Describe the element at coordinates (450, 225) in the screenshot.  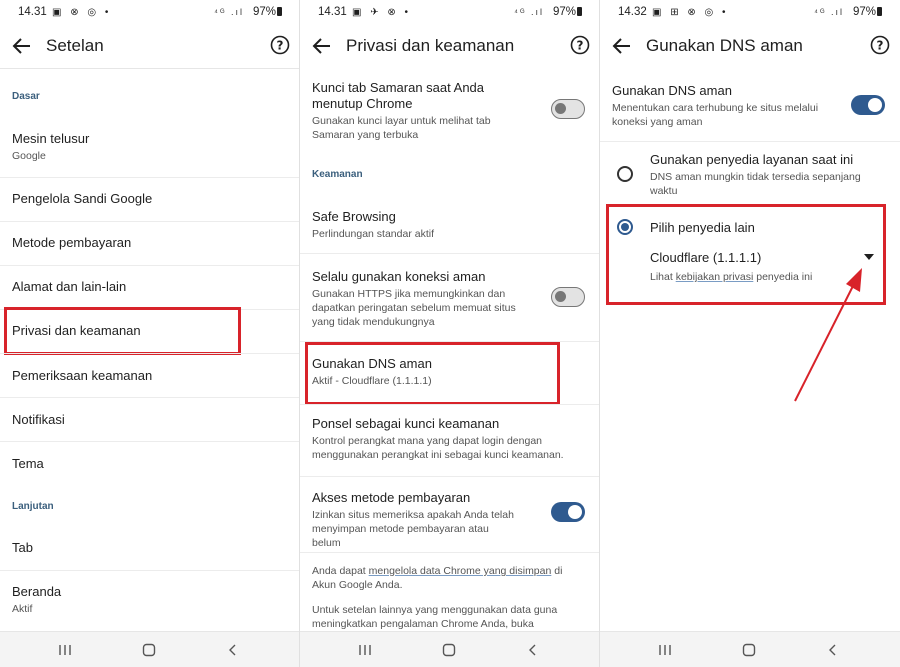
I see `settings-item-safe-browsing: Safe Browsing Perlindungan standar aktif` at that location.